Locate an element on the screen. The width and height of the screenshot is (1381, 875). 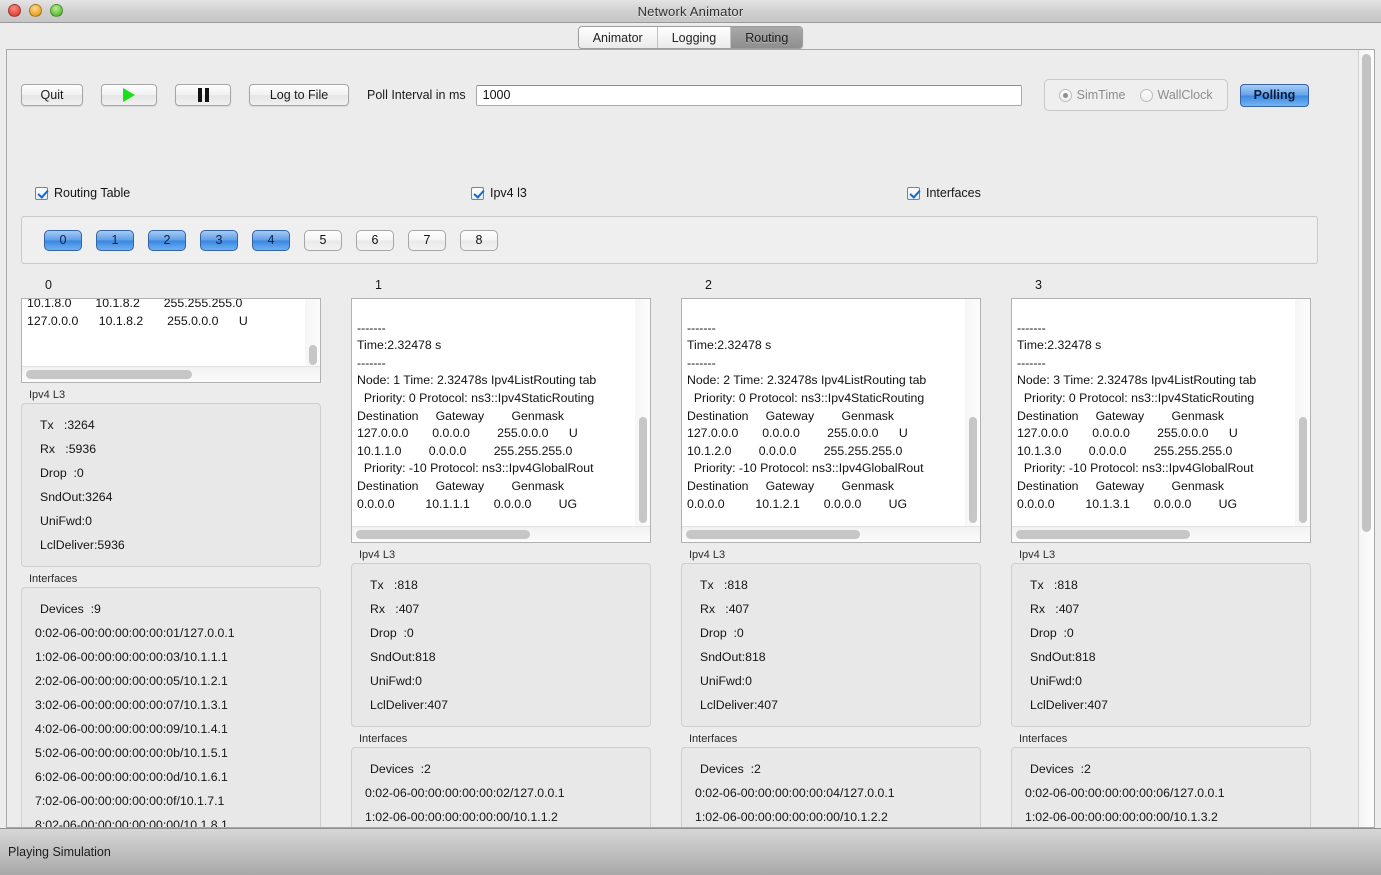
routing-table-2-hthumb is located at coordinates (773, 534).